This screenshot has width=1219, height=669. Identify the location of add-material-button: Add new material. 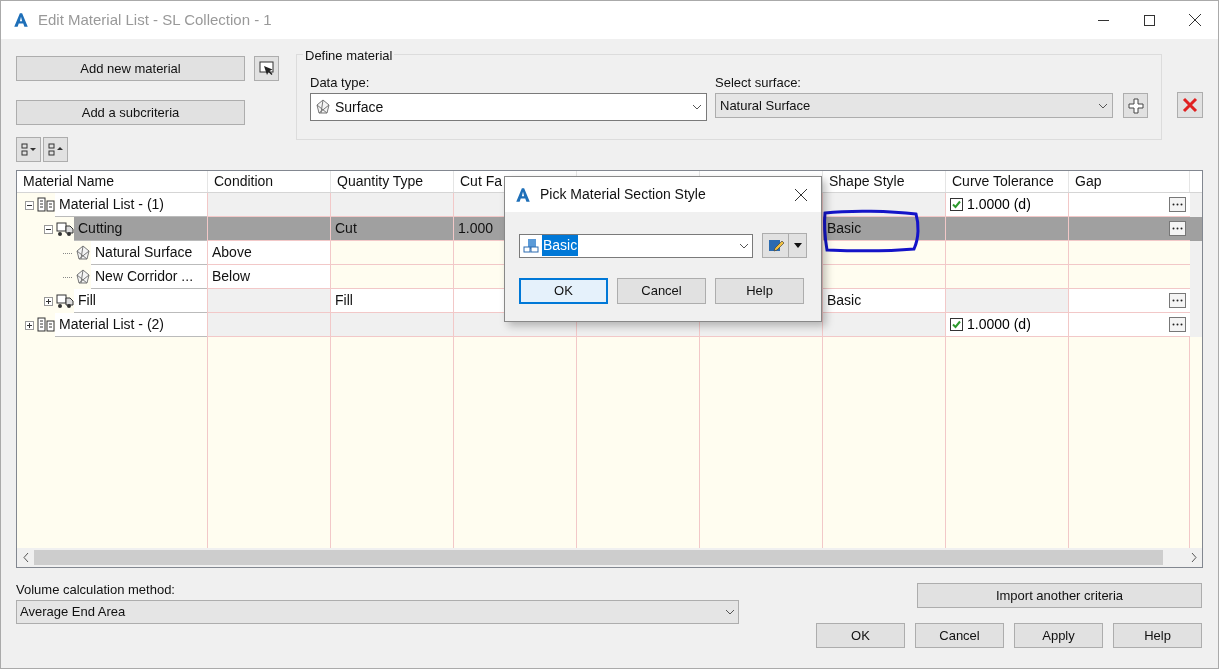
(130, 68).